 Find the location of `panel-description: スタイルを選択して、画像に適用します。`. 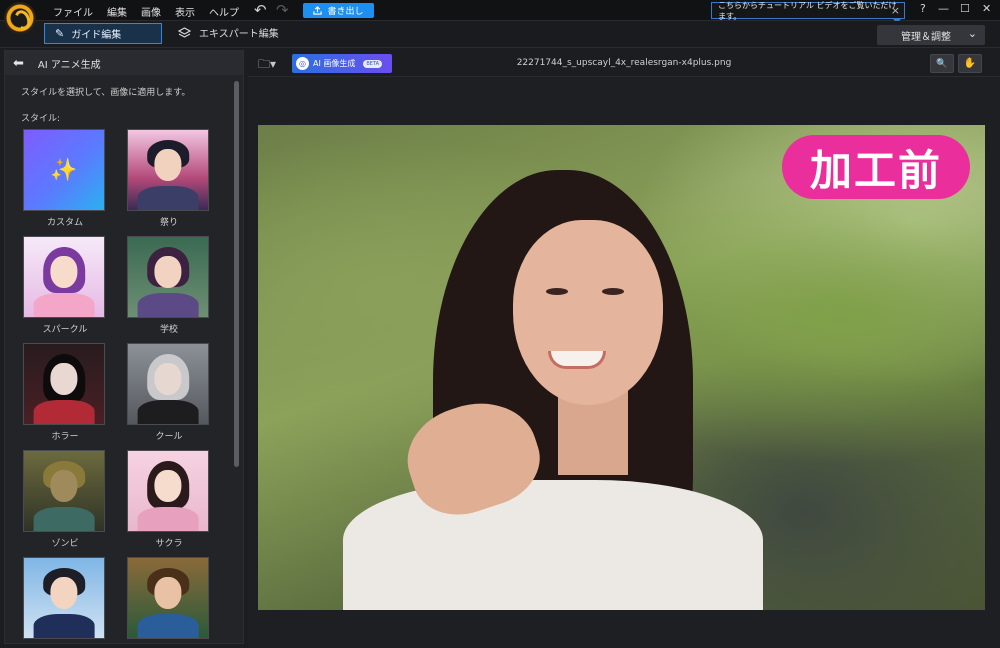

panel-description: スタイルを選択して、画像に適用します。 is located at coordinates (106, 93).